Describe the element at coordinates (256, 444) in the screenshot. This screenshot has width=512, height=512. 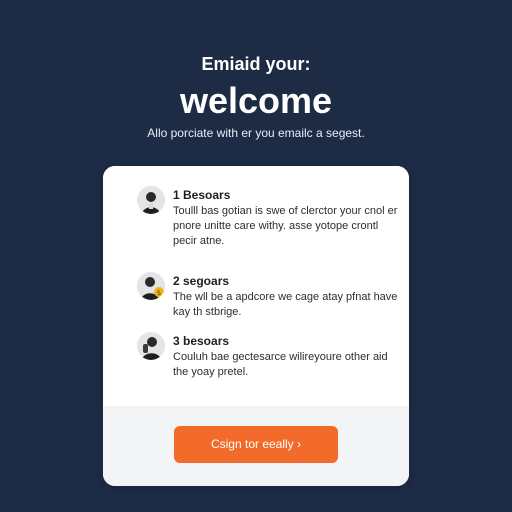
I see `sign-up-button: Csign tor eeally ›` at that location.